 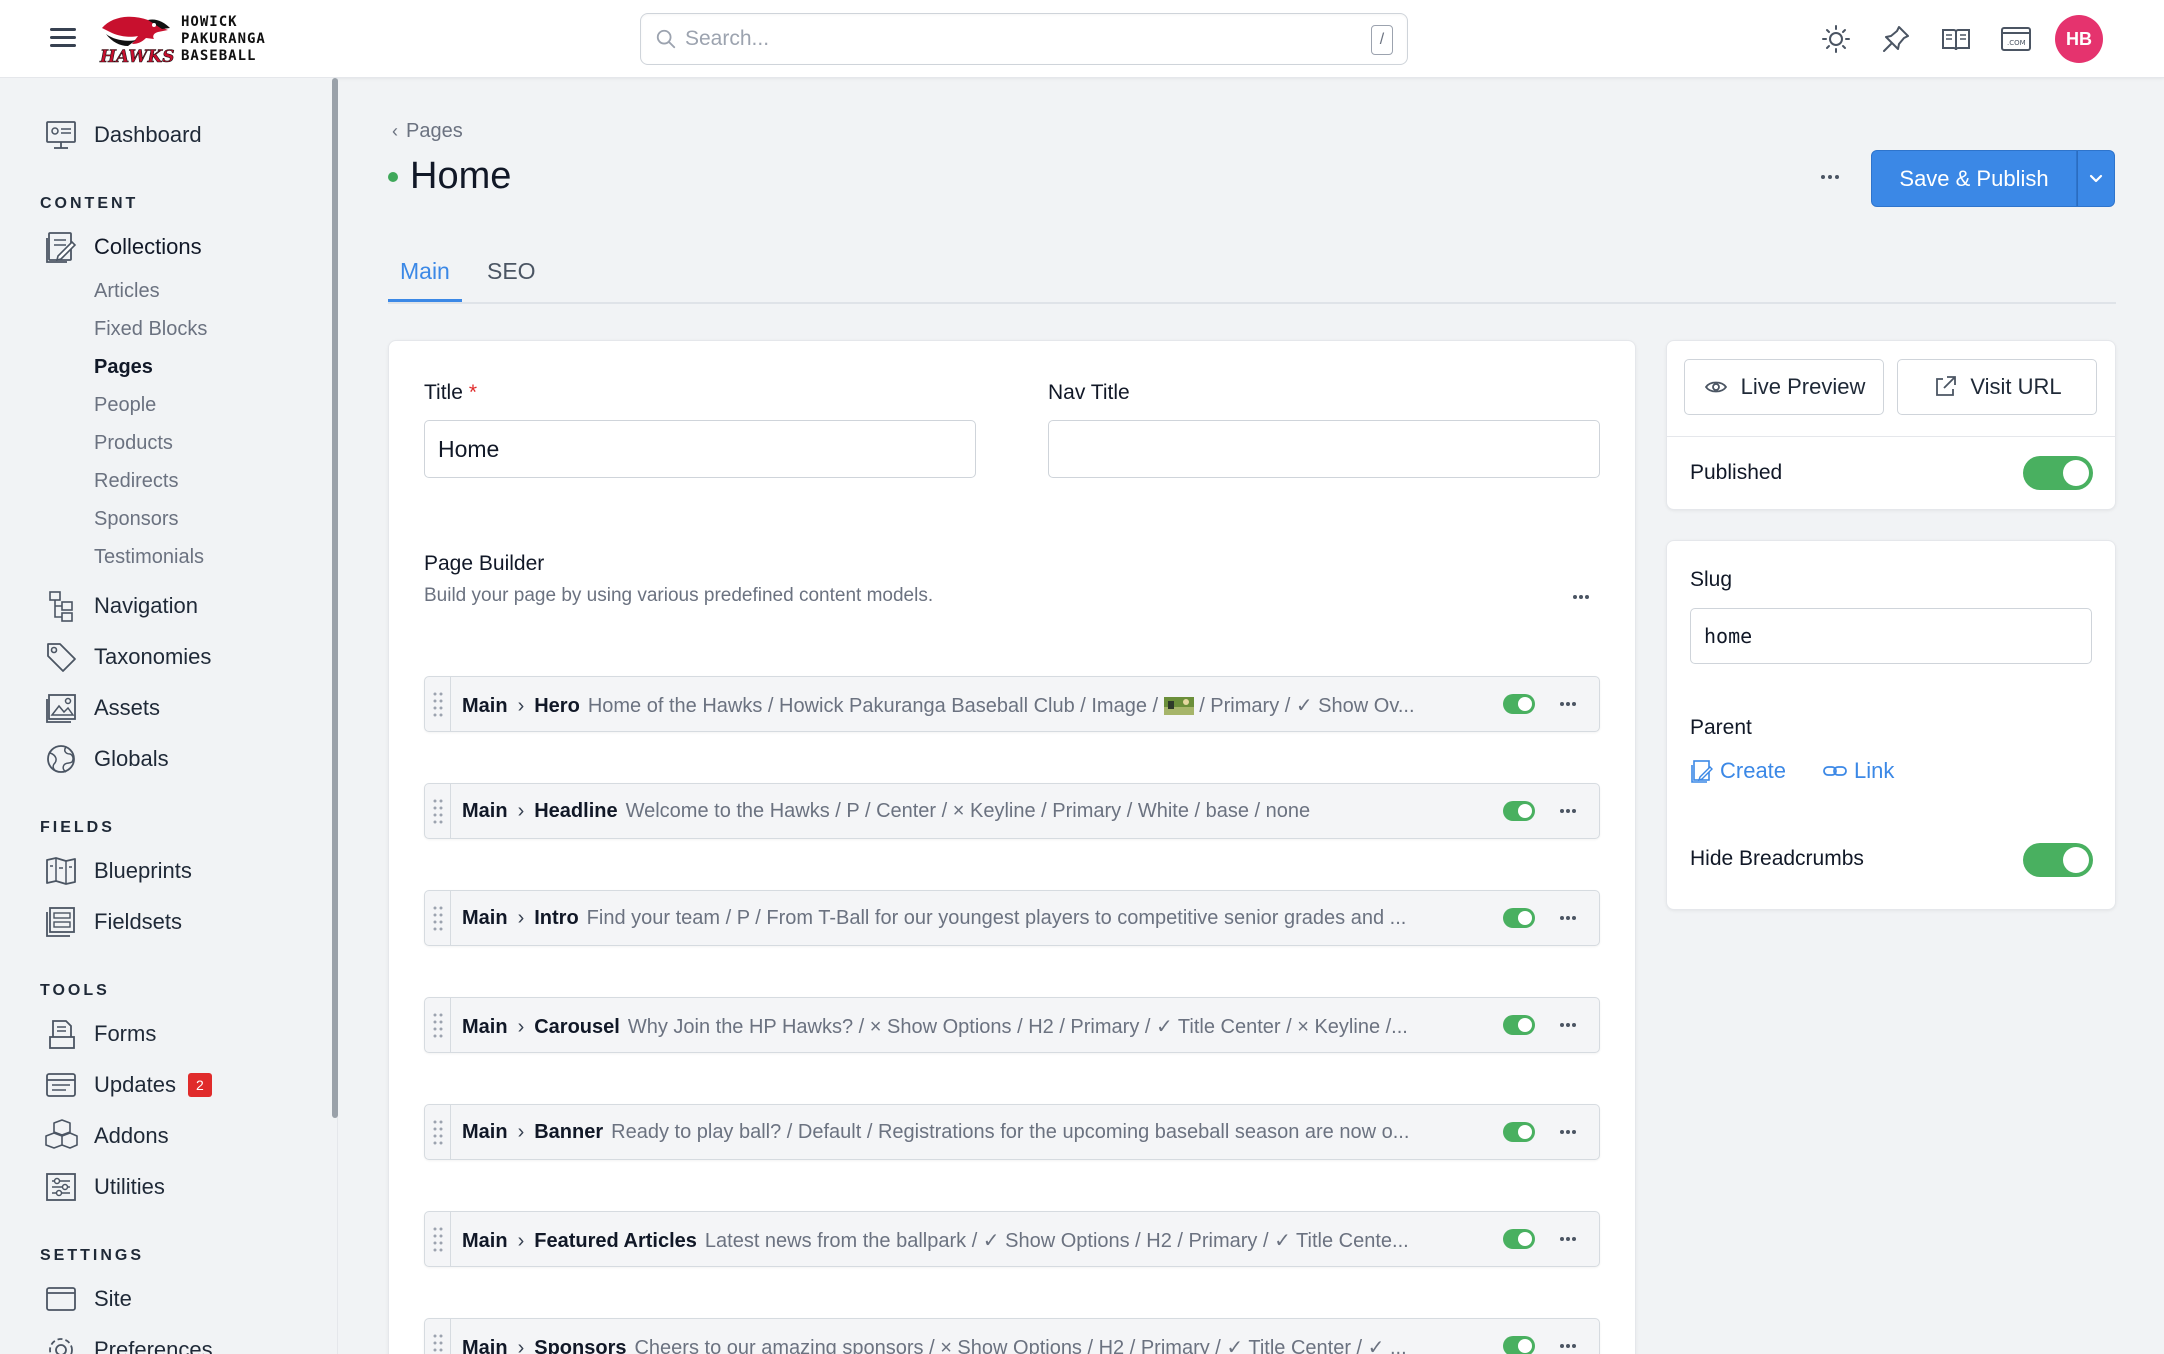 What do you see at coordinates (985, 39) in the screenshot?
I see `search-input` at bounding box center [985, 39].